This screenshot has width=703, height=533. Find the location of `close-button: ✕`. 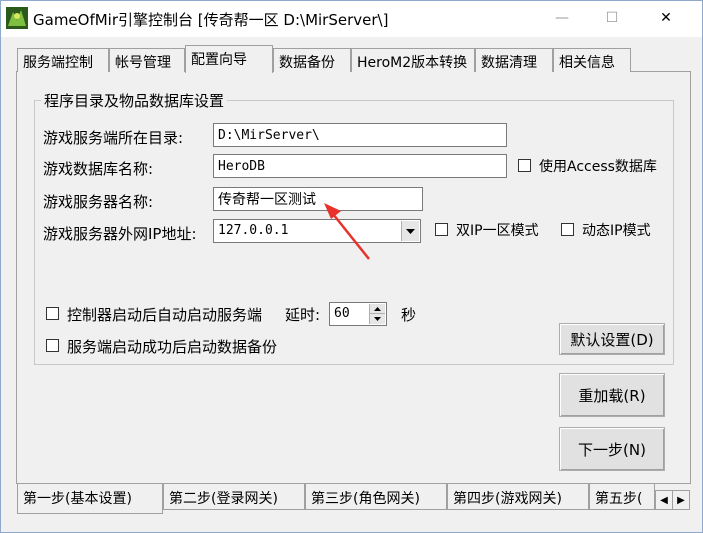

close-button: ✕ is located at coordinates (666, 18).